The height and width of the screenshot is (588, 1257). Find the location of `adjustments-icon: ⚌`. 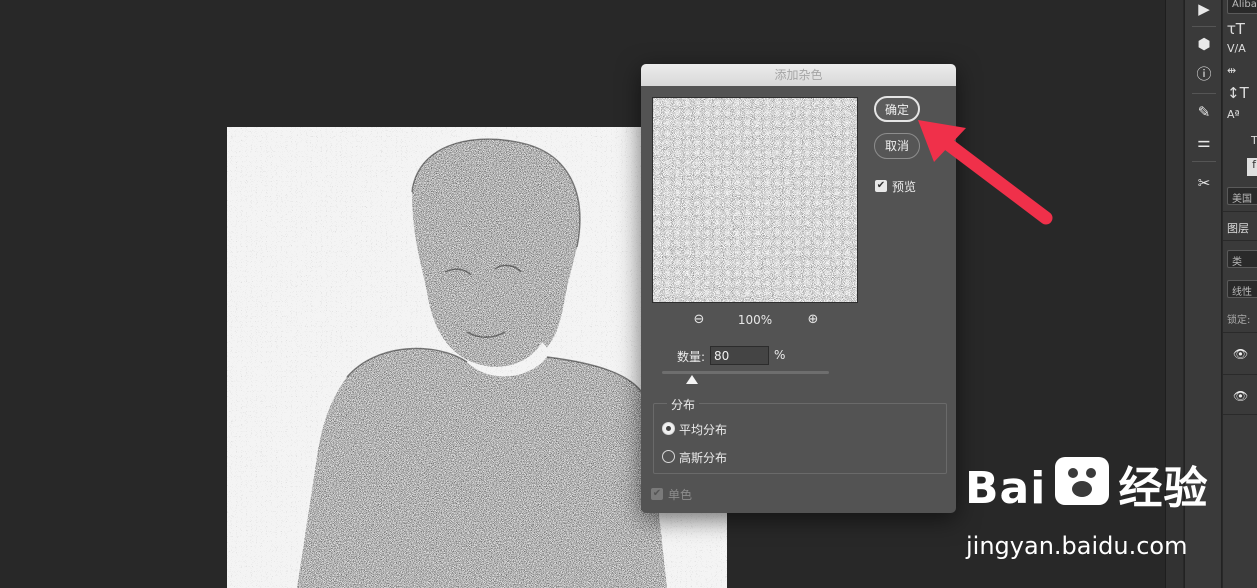

adjustments-icon: ⚌ is located at coordinates (1204, 142).